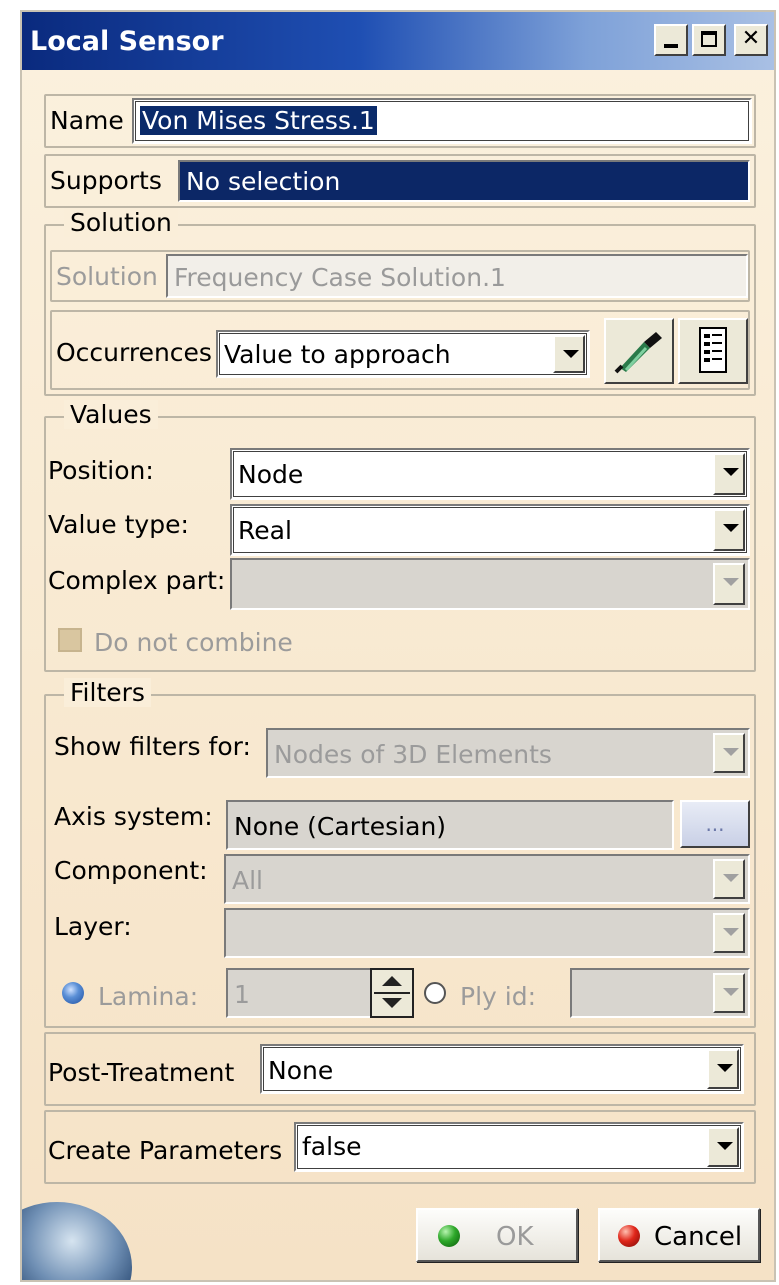  I want to click on lamina-radio, so click(73, 993).